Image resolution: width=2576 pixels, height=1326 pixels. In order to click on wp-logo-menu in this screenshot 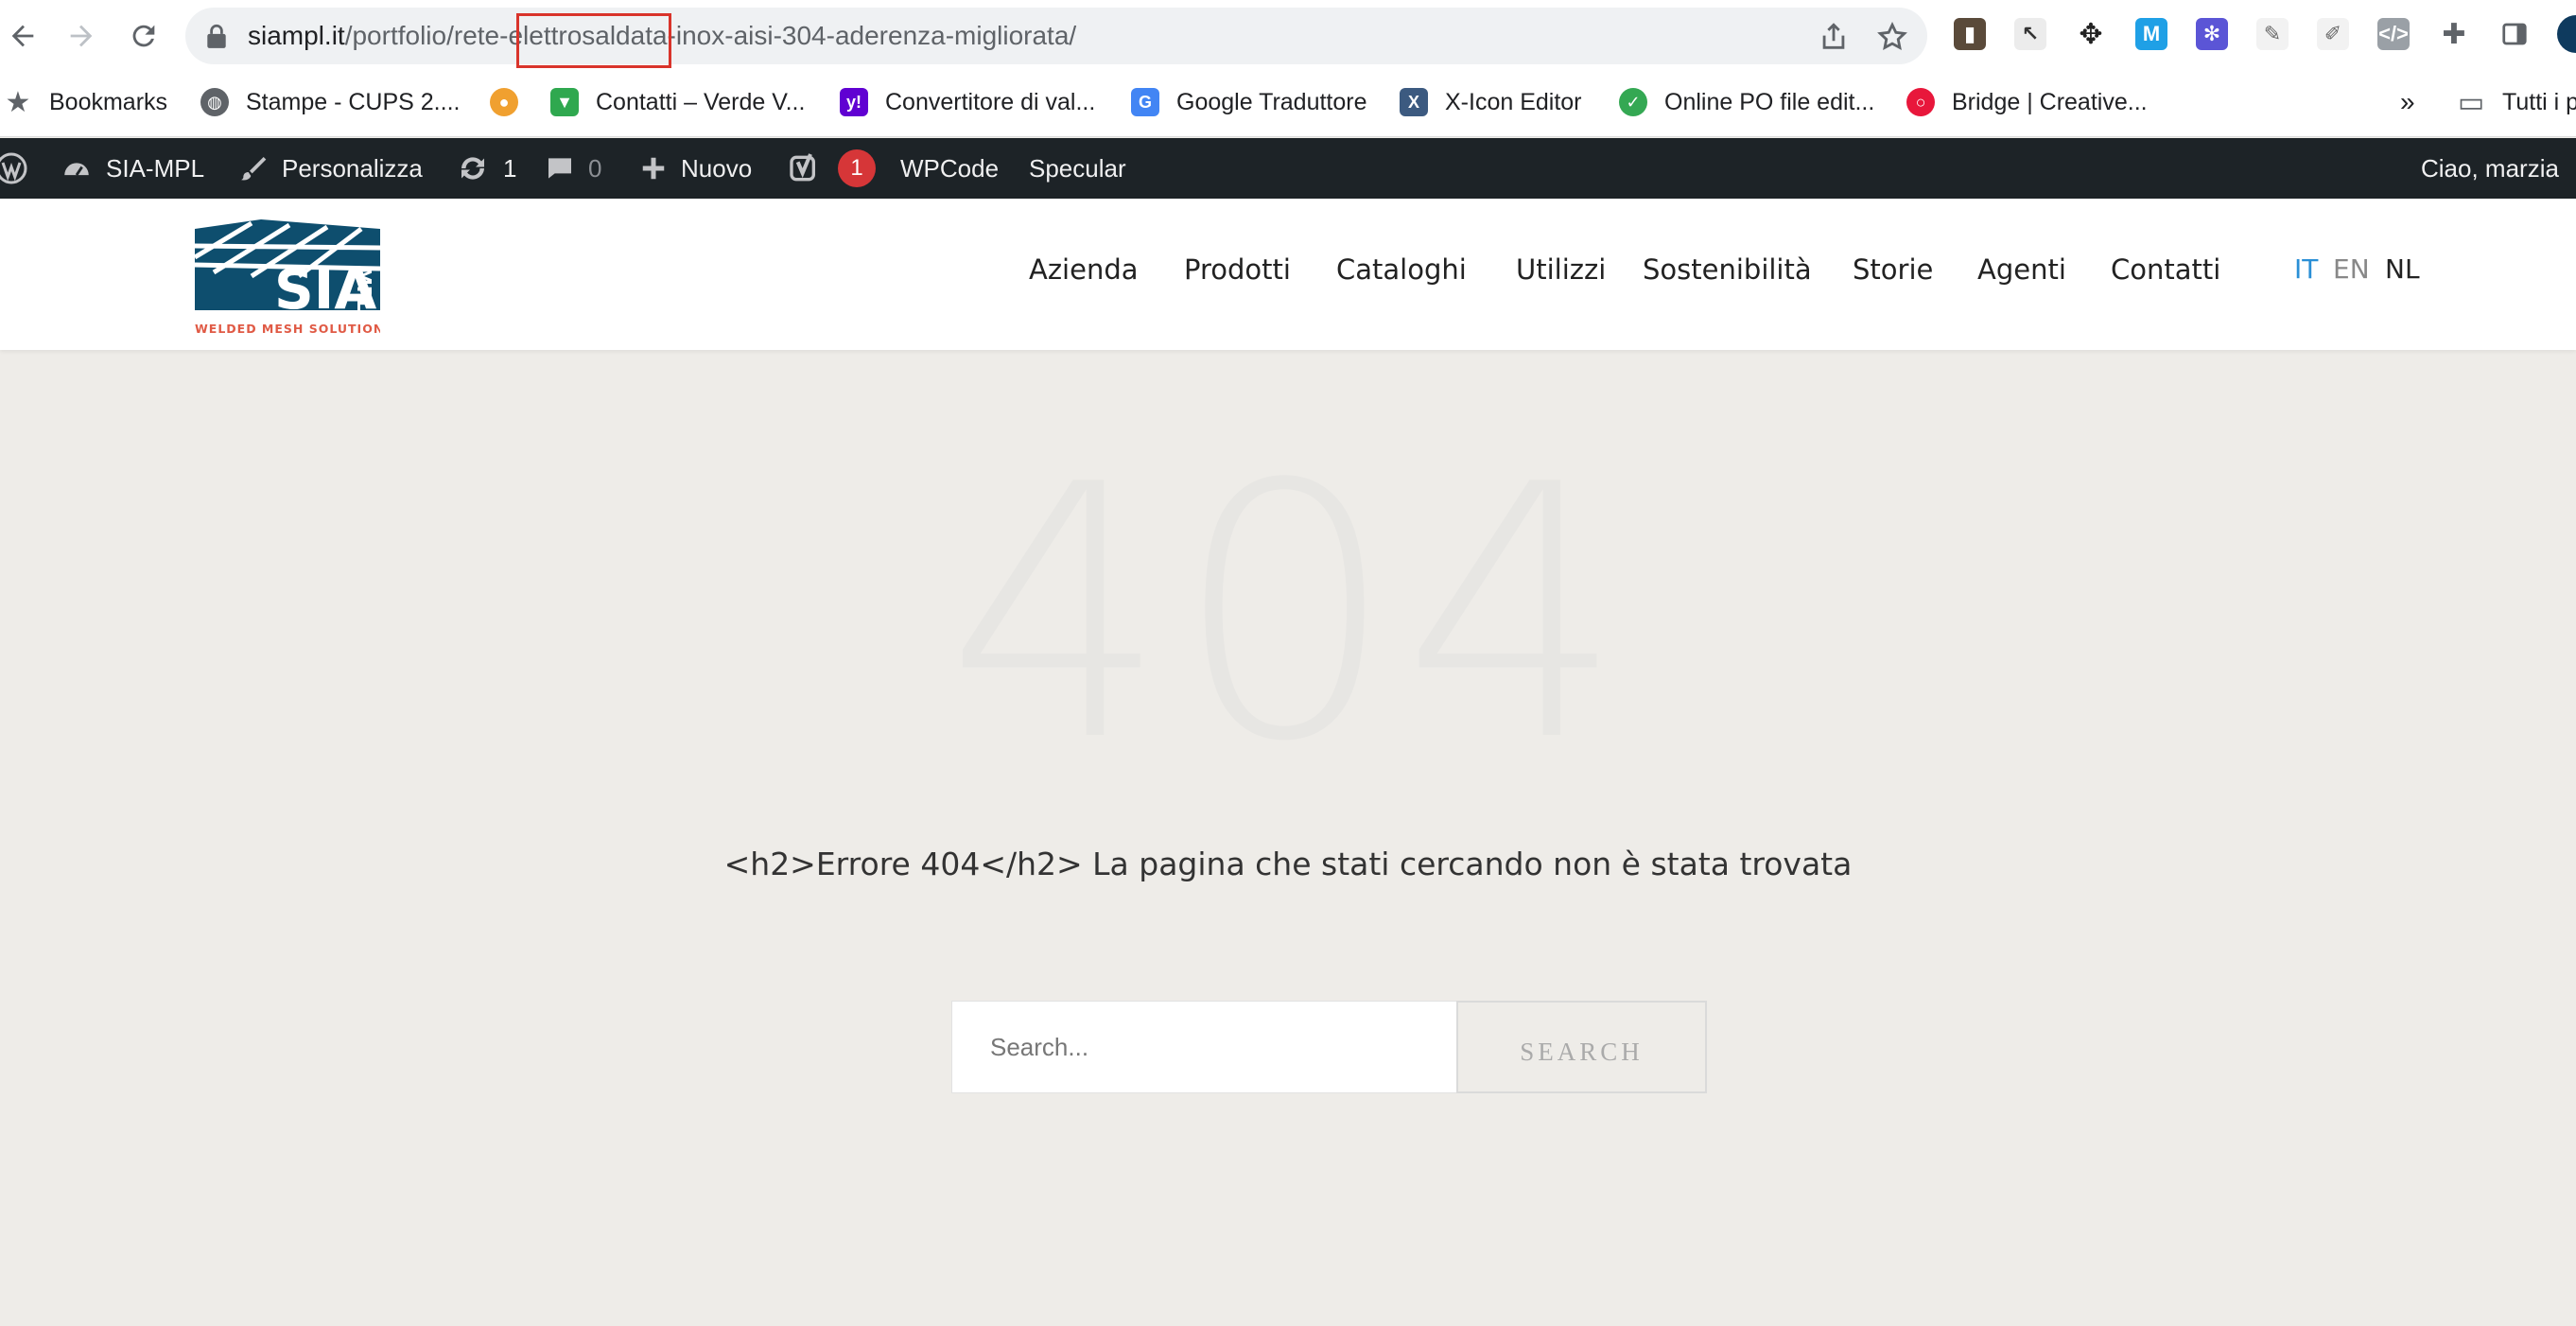, I will do `click(21, 169)`.